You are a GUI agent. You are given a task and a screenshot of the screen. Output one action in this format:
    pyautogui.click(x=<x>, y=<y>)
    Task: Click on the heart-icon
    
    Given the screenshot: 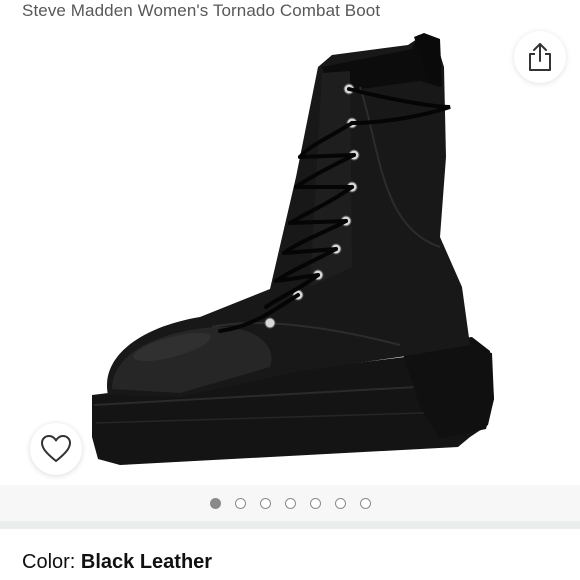 What is the action you would take?
    pyautogui.click(x=56, y=448)
    